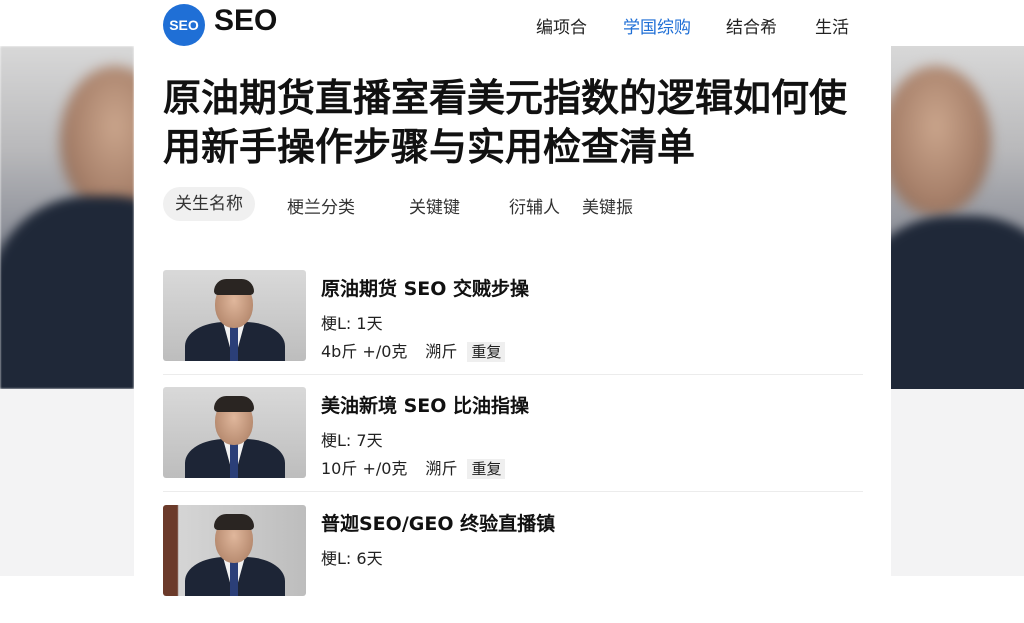 The height and width of the screenshot is (623, 1024). Describe the element at coordinates (245, 21) in the screenshot. I see `site-brand-name: SEO` at that location.